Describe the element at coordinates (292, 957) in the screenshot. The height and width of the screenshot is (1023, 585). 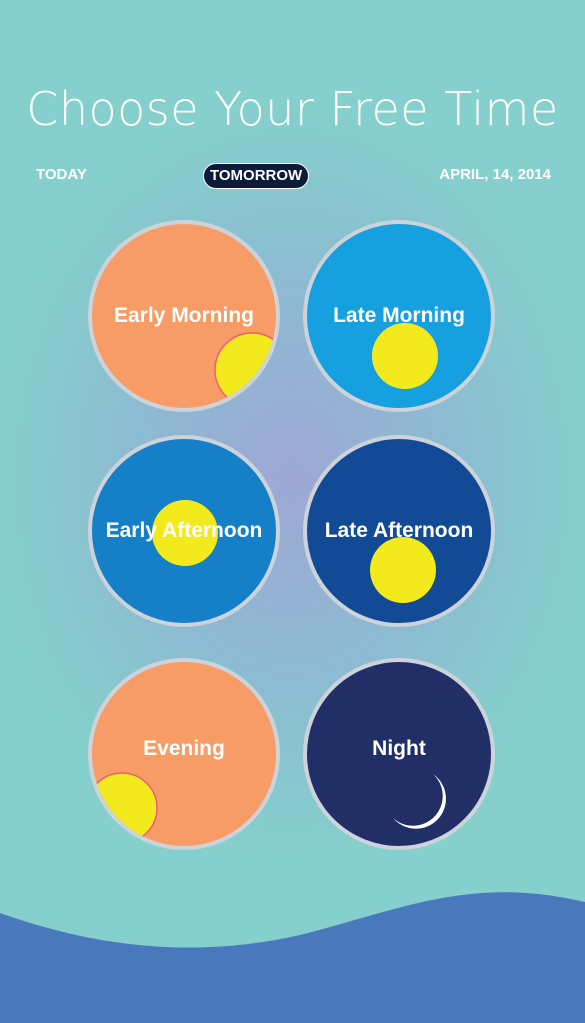
I see `wave-decoration` at that location.